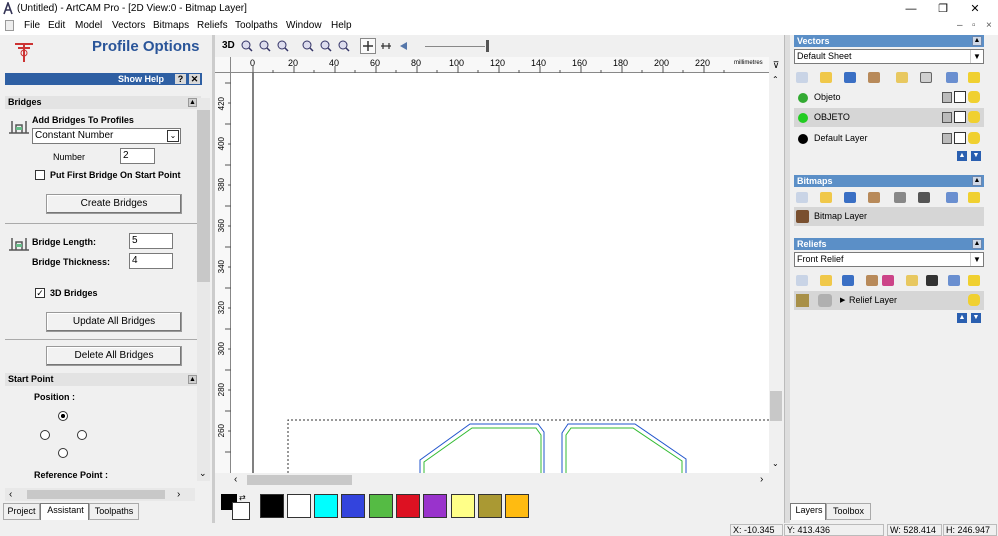  I want to click on new-bitmap-icon, so click(802, 197).